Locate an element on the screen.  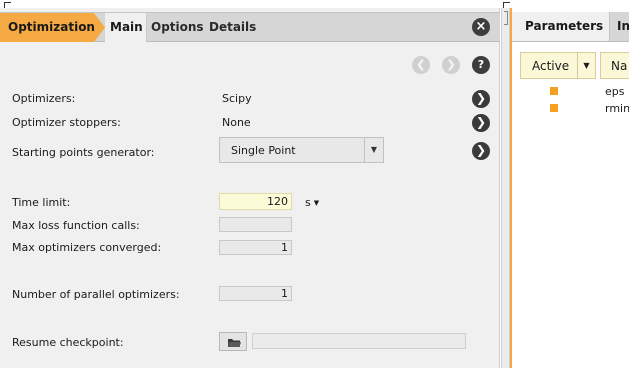
breadcrumb-label: Optimization is located at coordinates (51, 27).